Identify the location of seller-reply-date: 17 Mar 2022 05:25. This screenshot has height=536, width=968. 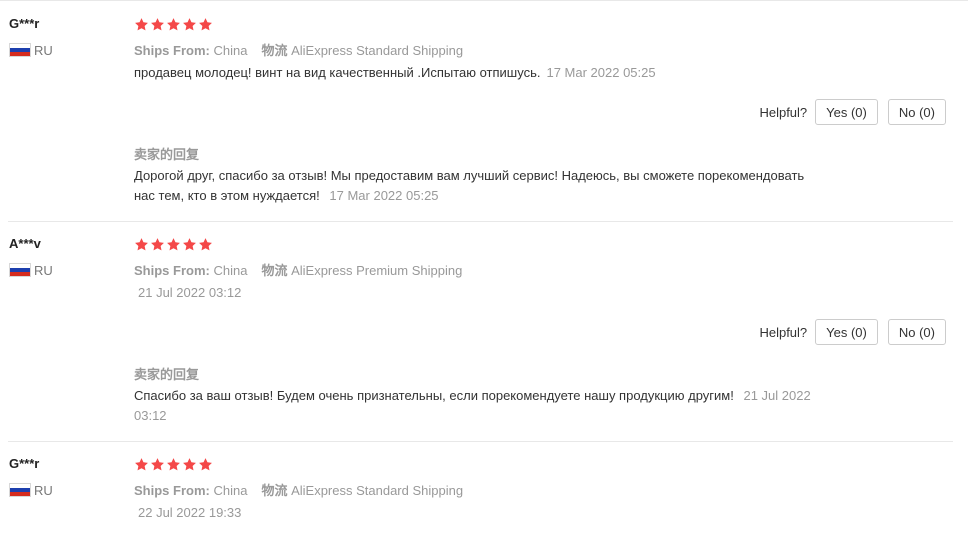
(384, 195).